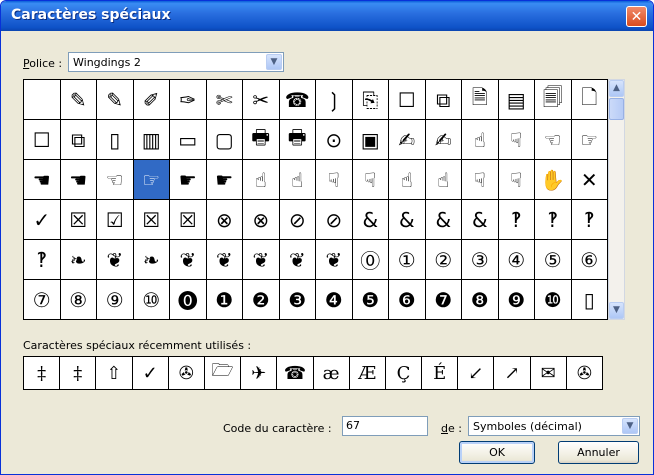 This screenshot has height=475, width=654. What do you see at coordinates (512, 373) in the screenshot?
I see `recent-character-cell: ↗` at bounding box center [512, 373].